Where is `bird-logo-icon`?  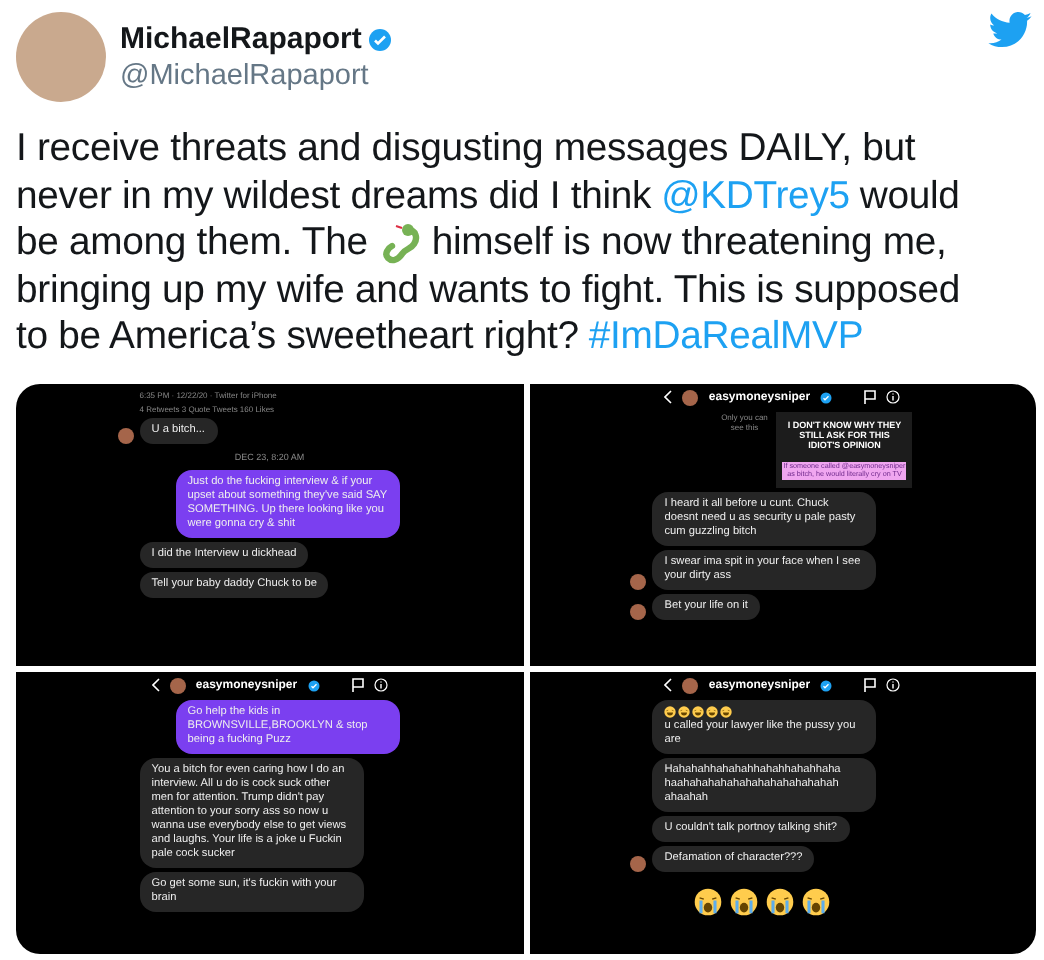 bird-logo-icon is located at coordinates (1010, 30).